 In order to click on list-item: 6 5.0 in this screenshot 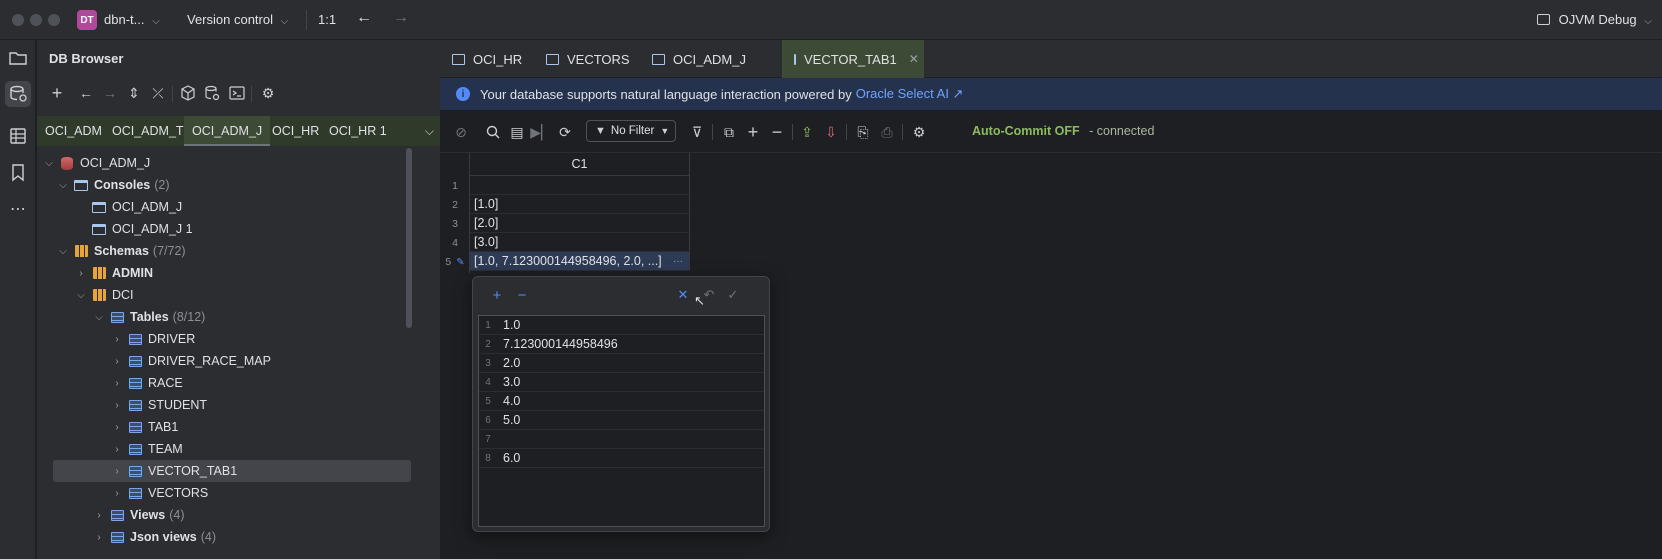, I will do `click(621, 420)`.